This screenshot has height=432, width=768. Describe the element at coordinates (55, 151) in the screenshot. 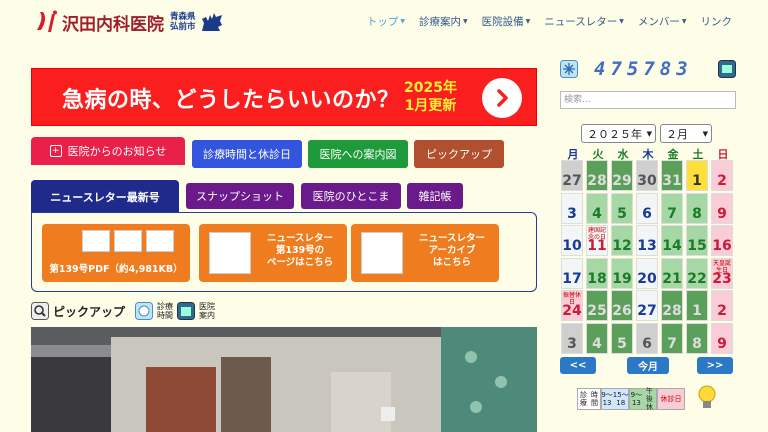

I see `plus-icon: +` at that location.